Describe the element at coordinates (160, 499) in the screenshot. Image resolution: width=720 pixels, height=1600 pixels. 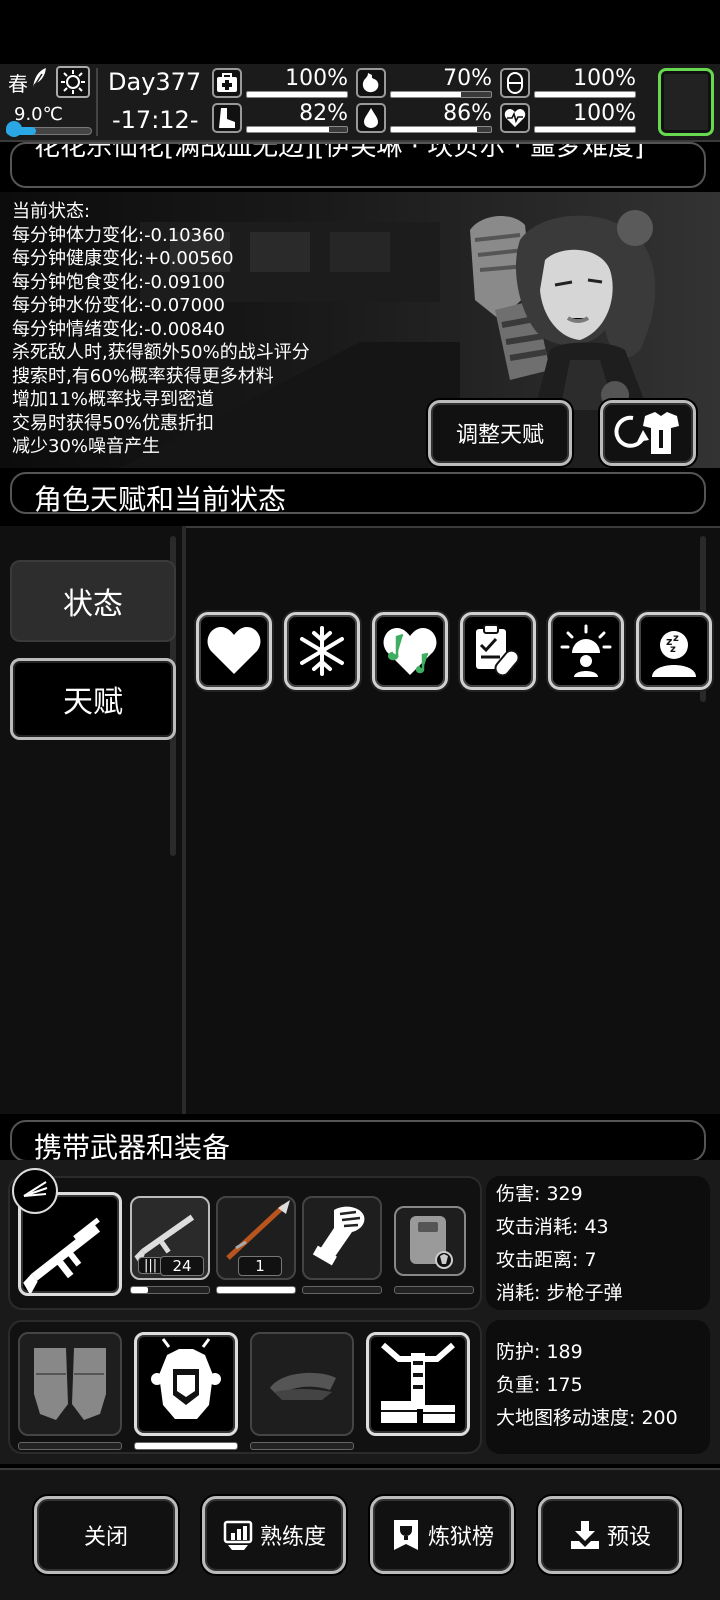
I see `talent-section-title: 角色天赋和当前状态` at that location.